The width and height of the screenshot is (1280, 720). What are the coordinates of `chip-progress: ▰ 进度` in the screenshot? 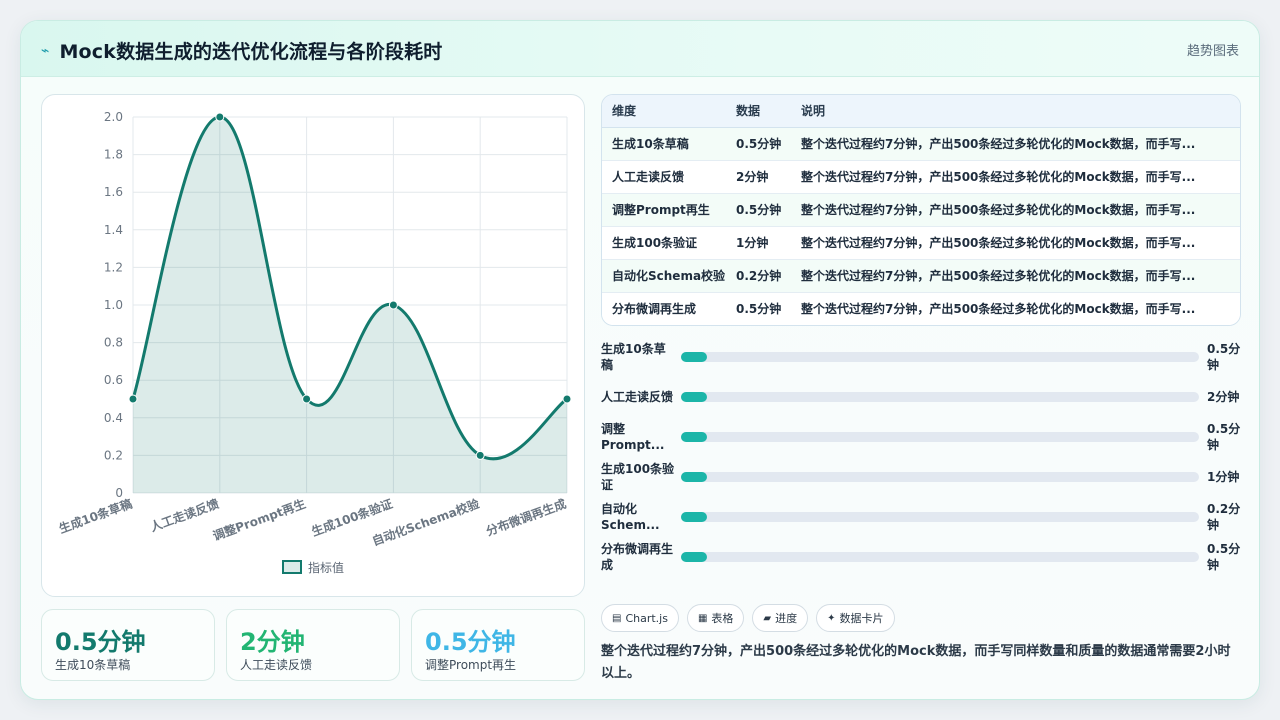 It's located at (780, 618).